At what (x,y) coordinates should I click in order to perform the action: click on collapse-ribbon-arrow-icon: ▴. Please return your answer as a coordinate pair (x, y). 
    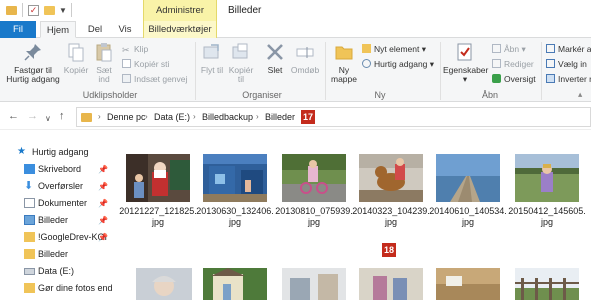
    Looking at the image, I should click on (580, 94).